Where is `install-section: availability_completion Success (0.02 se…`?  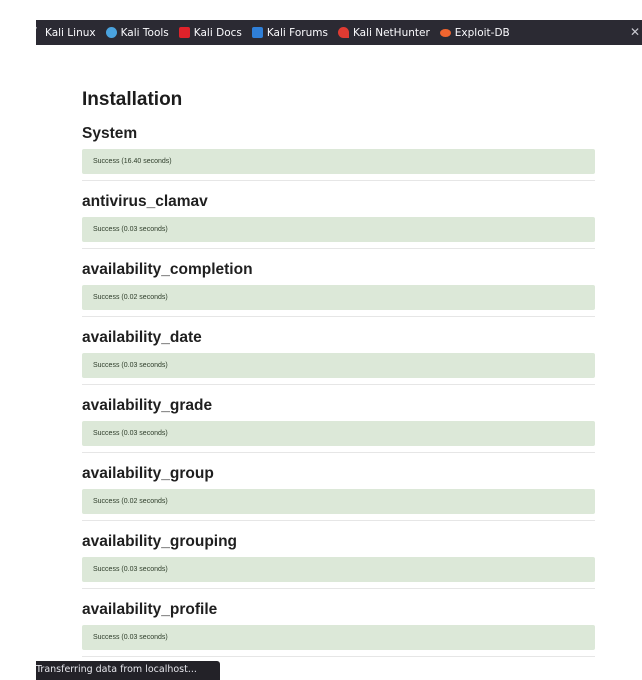
install-section: availability_completion Success (0.02 se… is located at coordinates (338, 283).